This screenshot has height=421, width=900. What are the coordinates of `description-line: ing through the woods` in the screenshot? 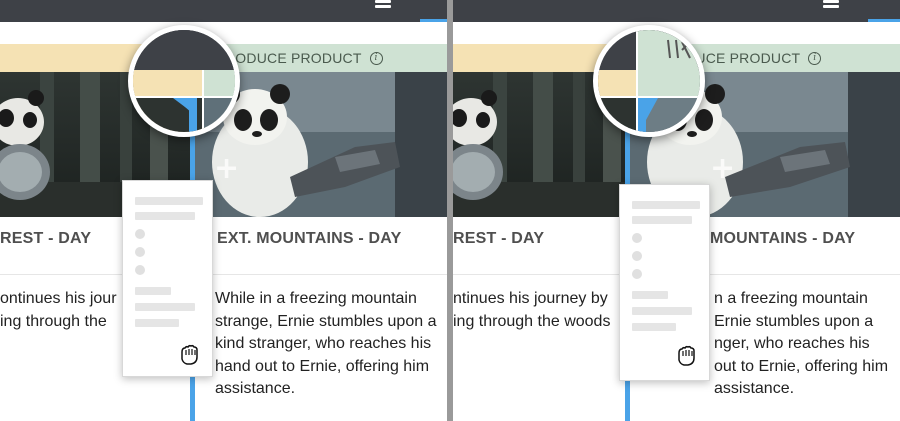 It's located at (532, 321).